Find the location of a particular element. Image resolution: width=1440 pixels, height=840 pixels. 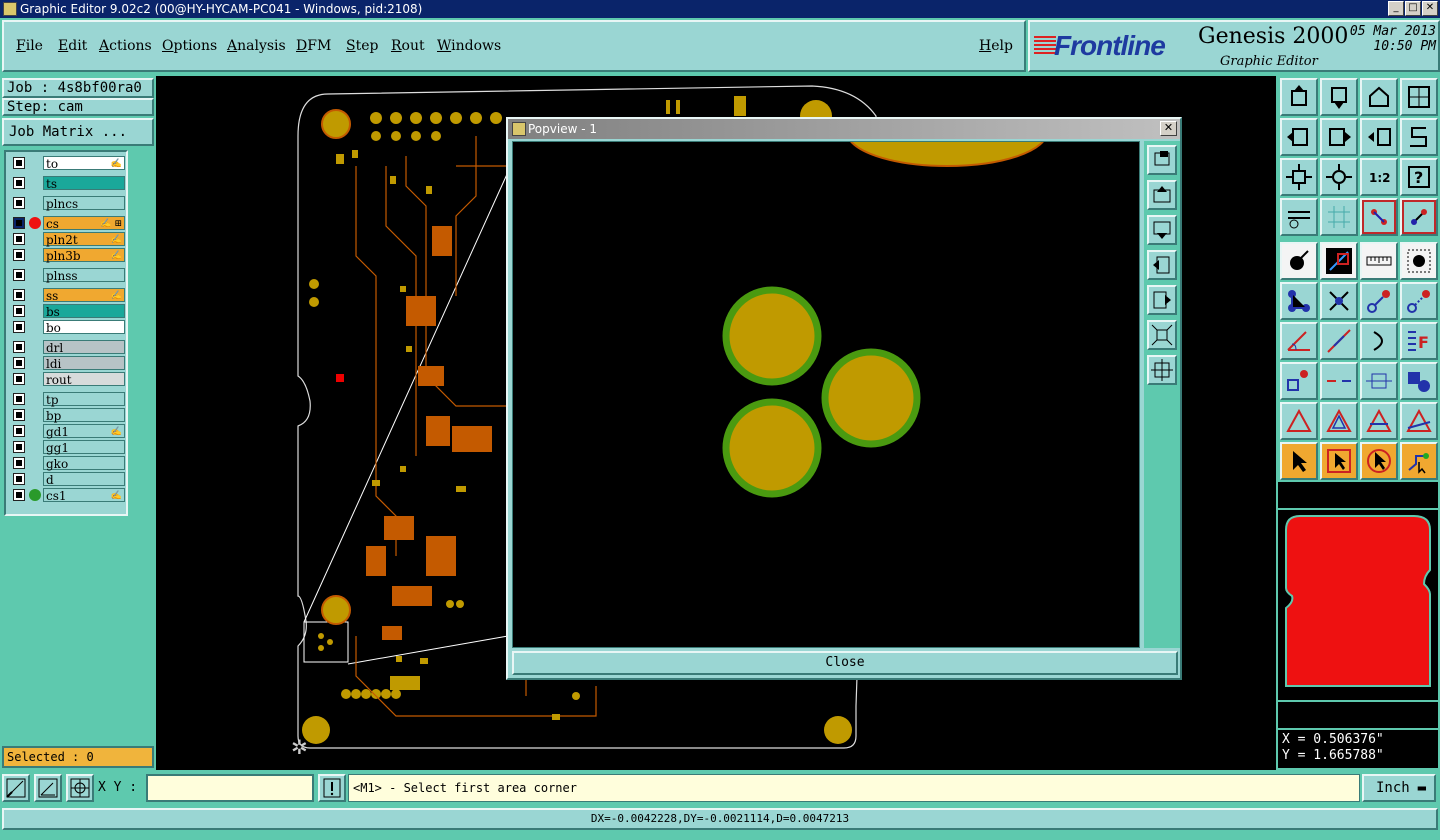

board-minimap is located at coordinates (1358, 605).